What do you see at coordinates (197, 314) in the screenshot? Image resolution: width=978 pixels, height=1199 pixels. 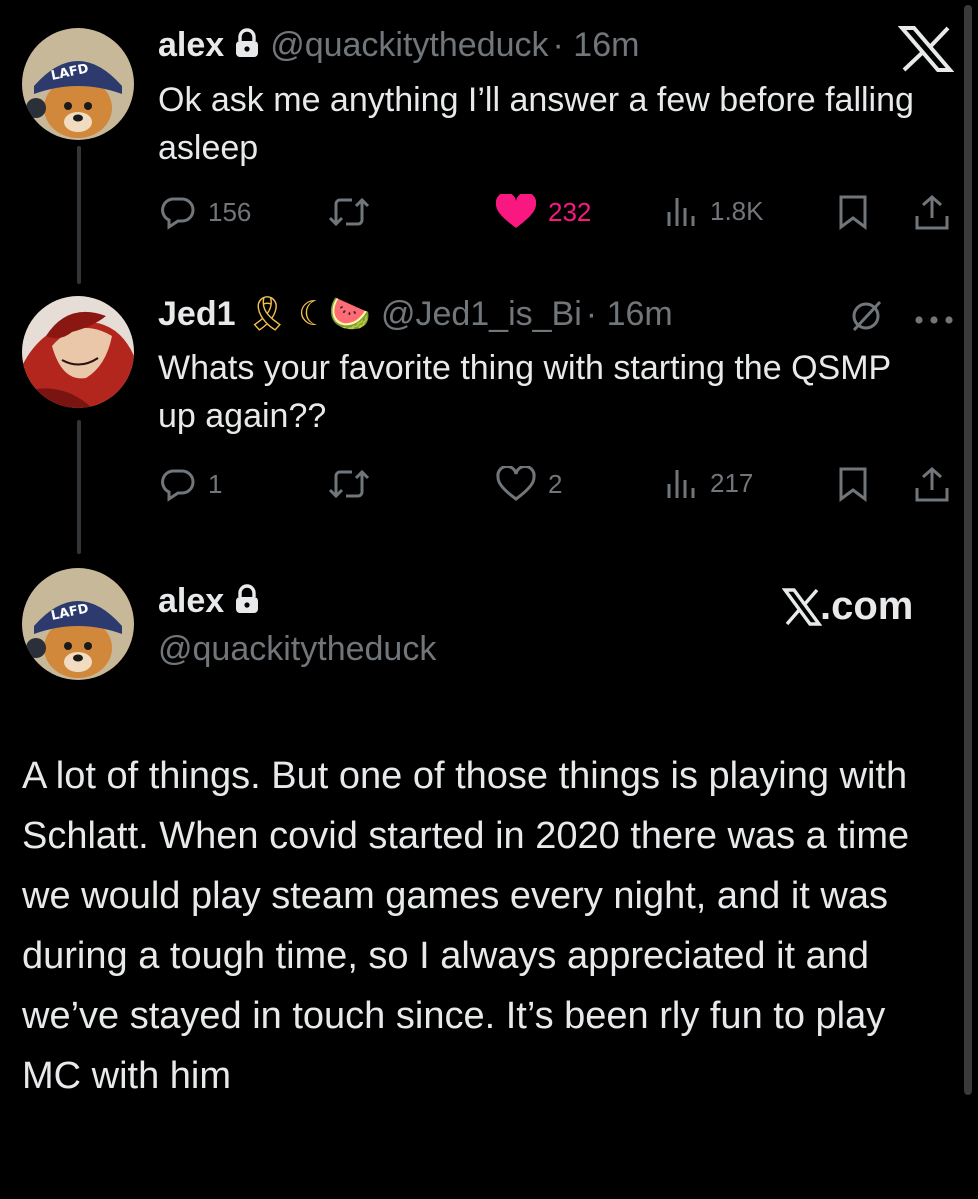 I see `display-name: Jed1` at bounding box center [197, 314].